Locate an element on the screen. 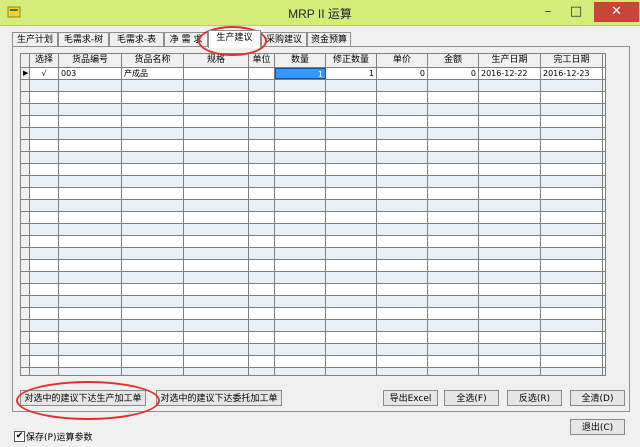  qty-cell: 1 is located at coordinates (300, 73).